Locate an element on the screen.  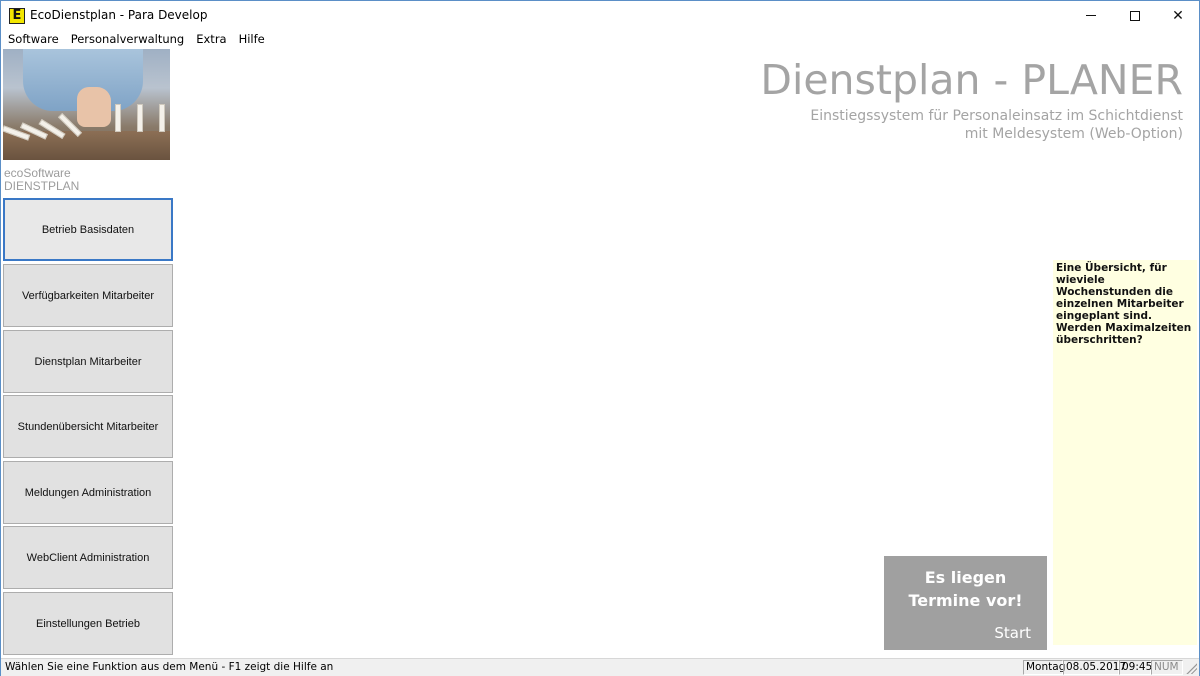
brand-line-1: ecoSoftware is located at coordinates (37, 173).